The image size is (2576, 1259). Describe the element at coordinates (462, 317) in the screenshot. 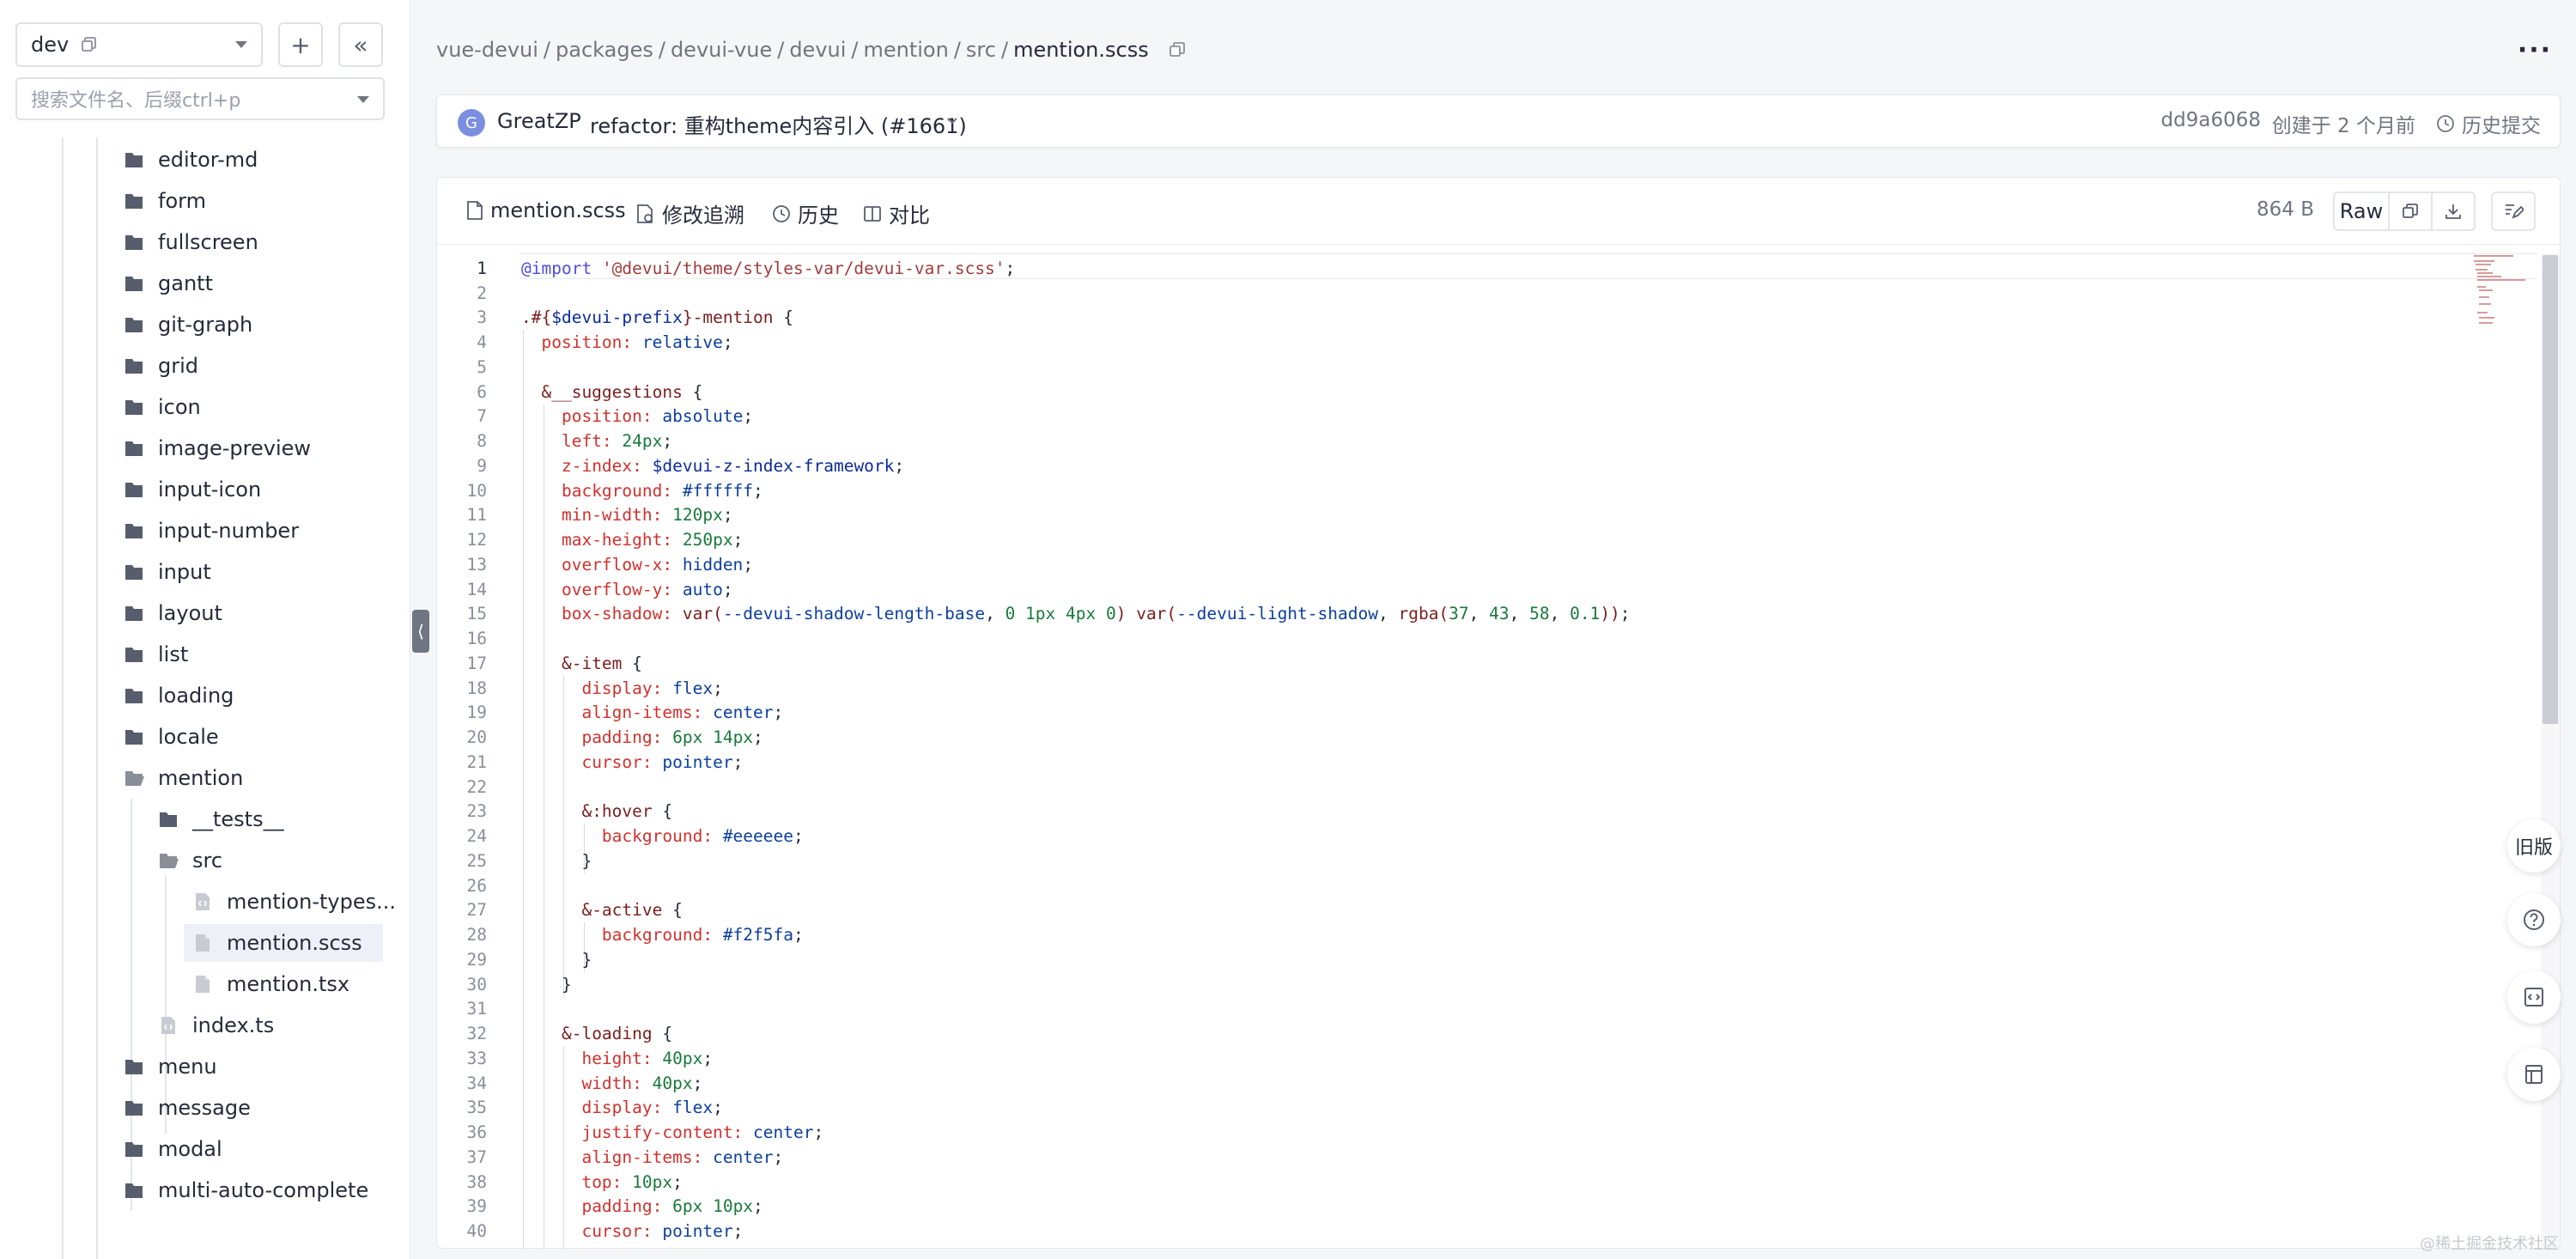

I see `line-number: 3` at that location.